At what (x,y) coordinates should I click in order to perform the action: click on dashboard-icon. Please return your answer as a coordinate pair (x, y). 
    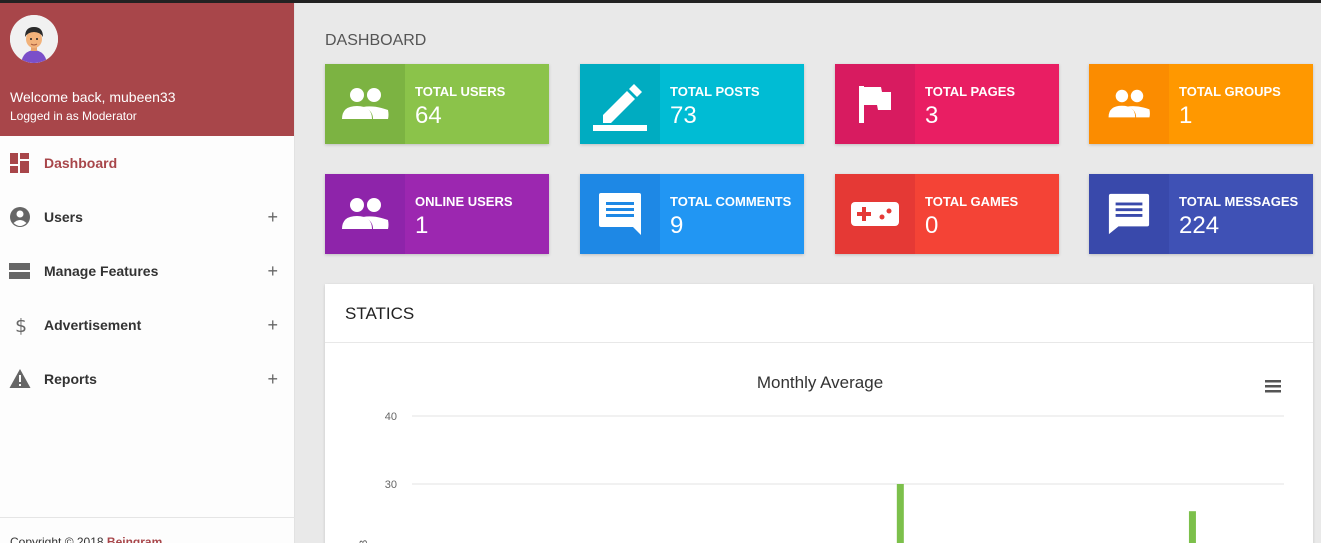
    Looking at the image, I should click on (19, 163).